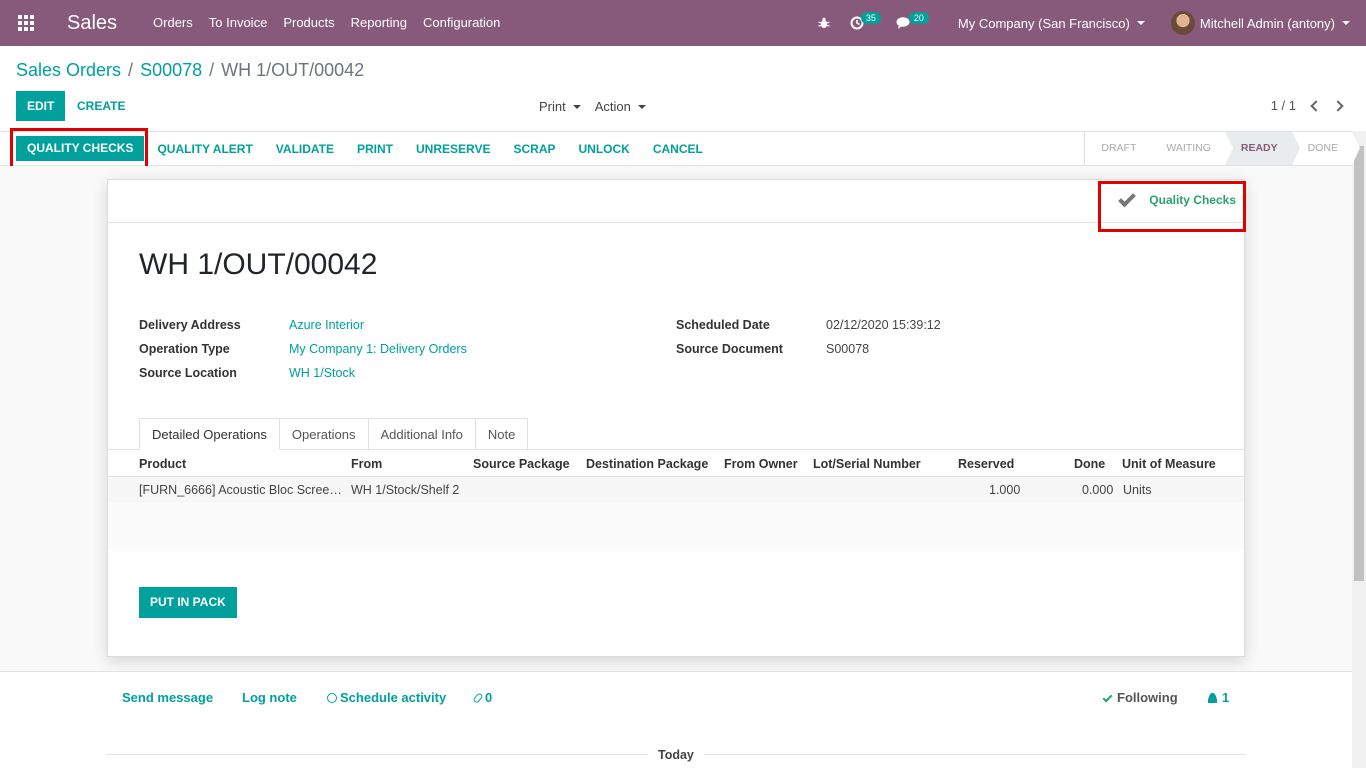 The height and width of the screenshot is (768, 1366). Describe the element at coordinates (405, 490) in the screenshot. I see `row-from: WH 1/Stock/Shelf 2` at that location.